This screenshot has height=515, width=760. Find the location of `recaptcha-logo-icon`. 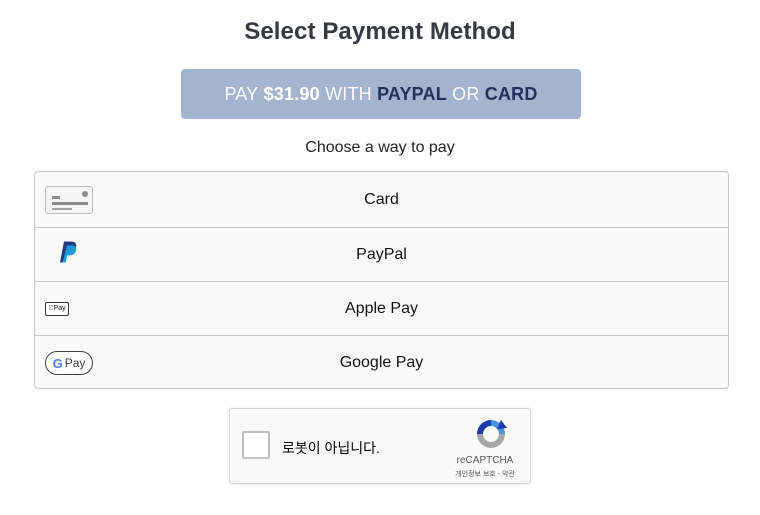

recaptcha-logo-icon is located at coordinates (491, 434).